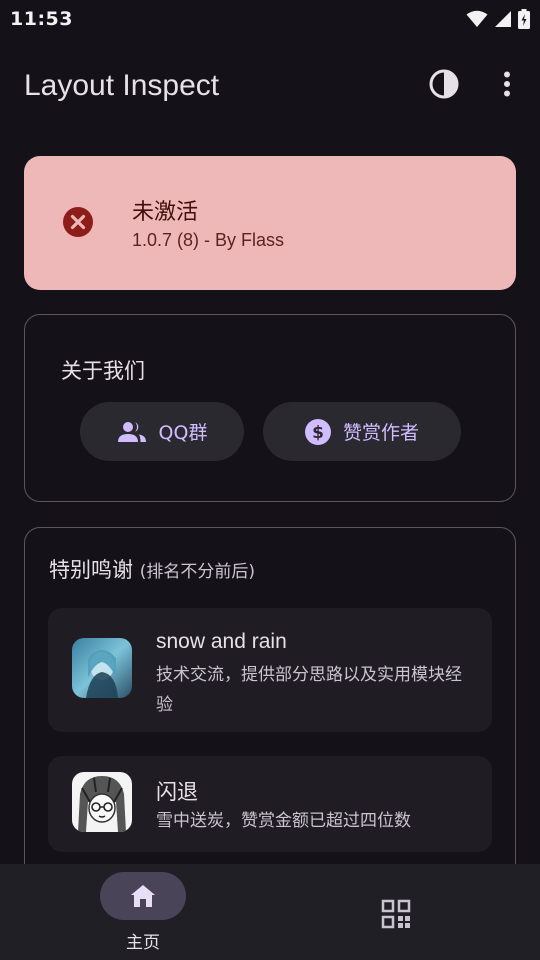 This screenshot has width=540, height=960. I want to click on battery-icon, so click(524, 19).